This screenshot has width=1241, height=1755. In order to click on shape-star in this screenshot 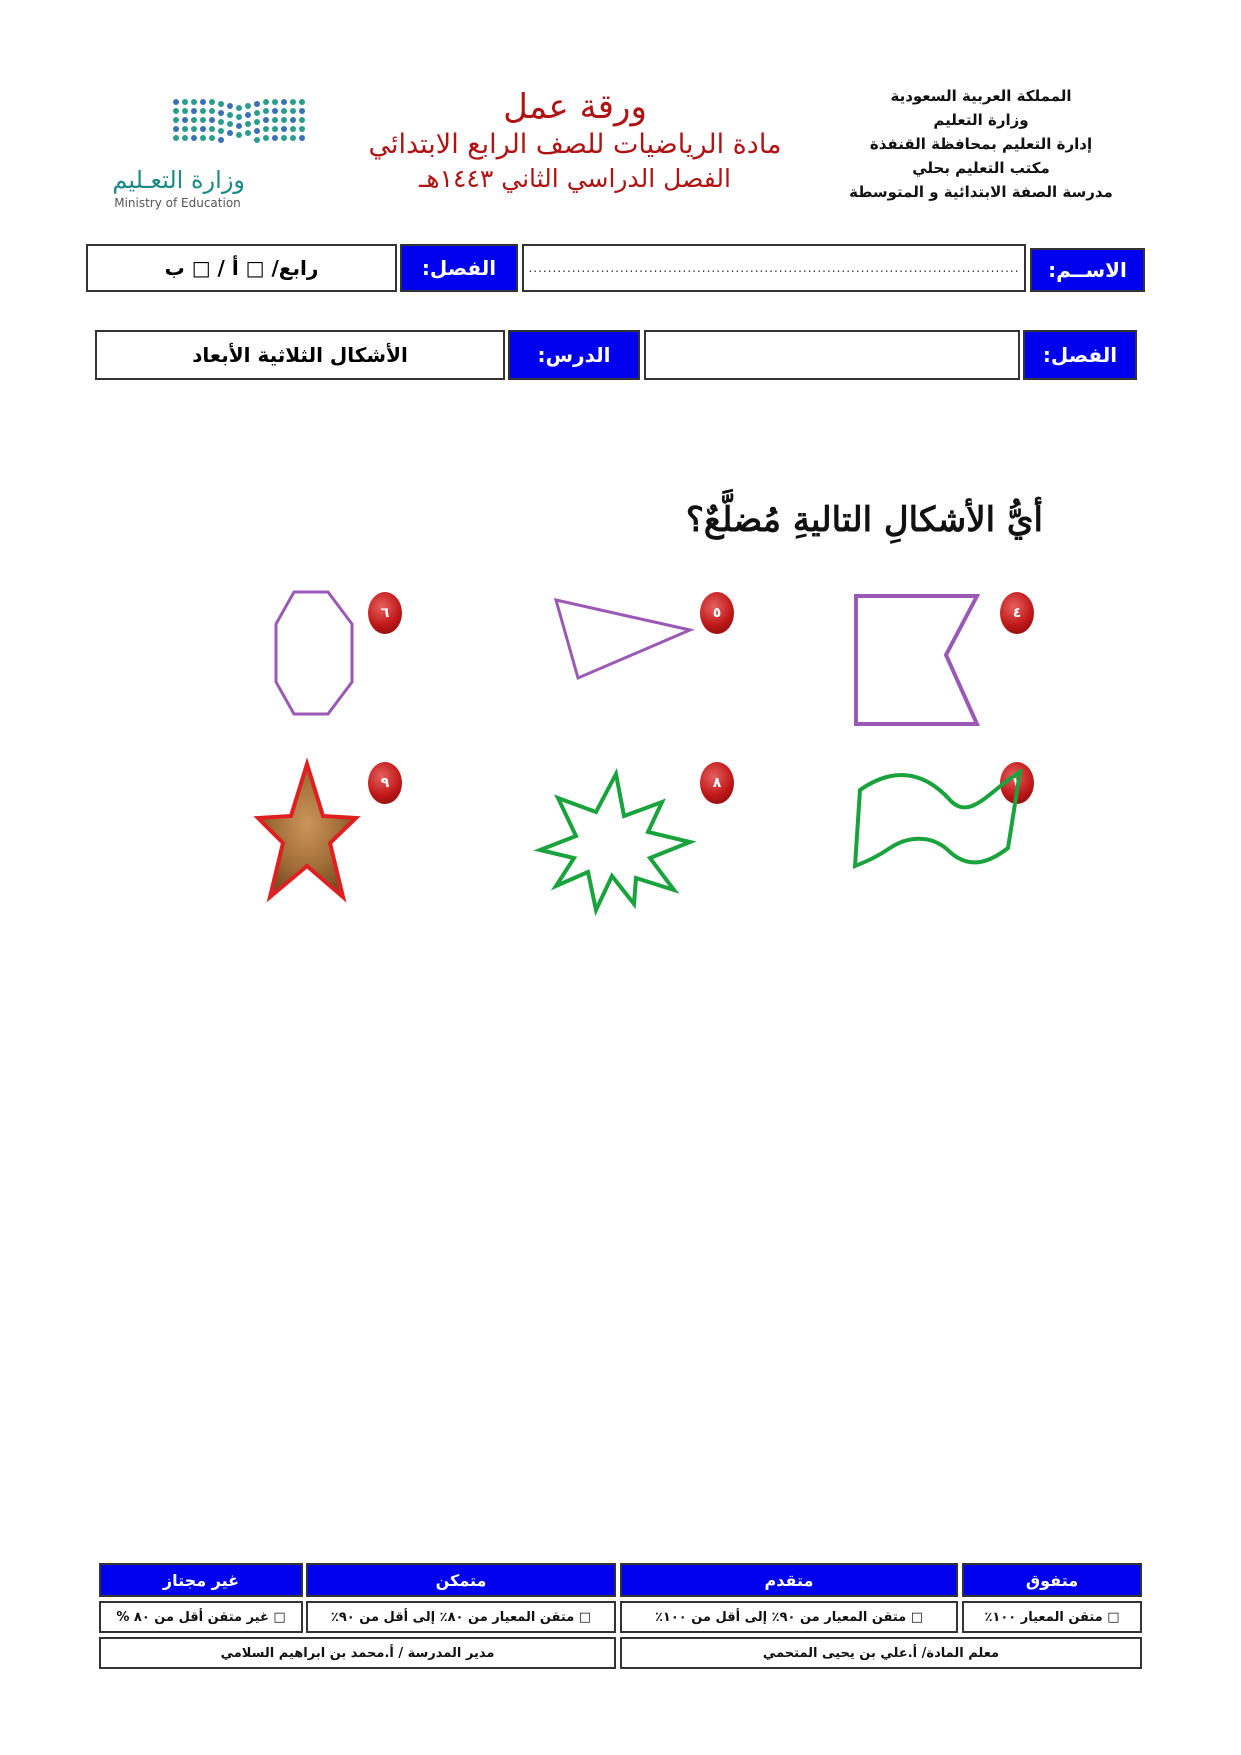, I will do `click(307, 830)`.